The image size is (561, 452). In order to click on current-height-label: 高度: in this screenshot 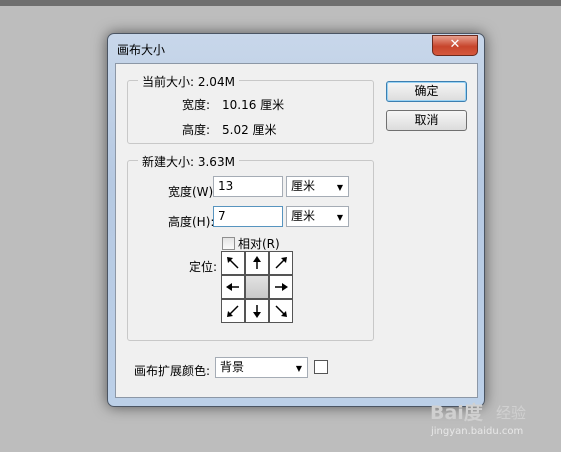, I will do `click(196, 130)`.